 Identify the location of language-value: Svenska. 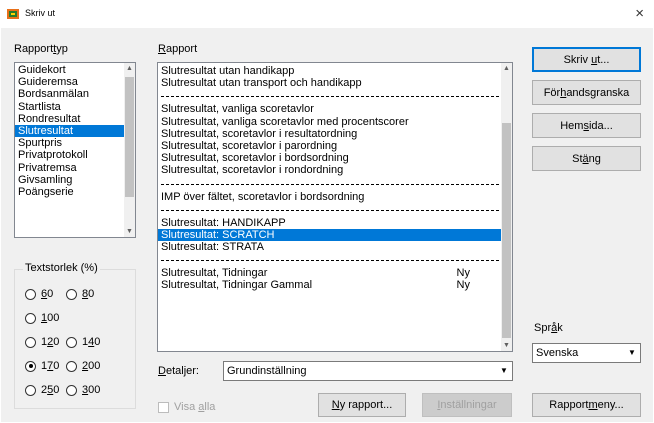
(557, 353).